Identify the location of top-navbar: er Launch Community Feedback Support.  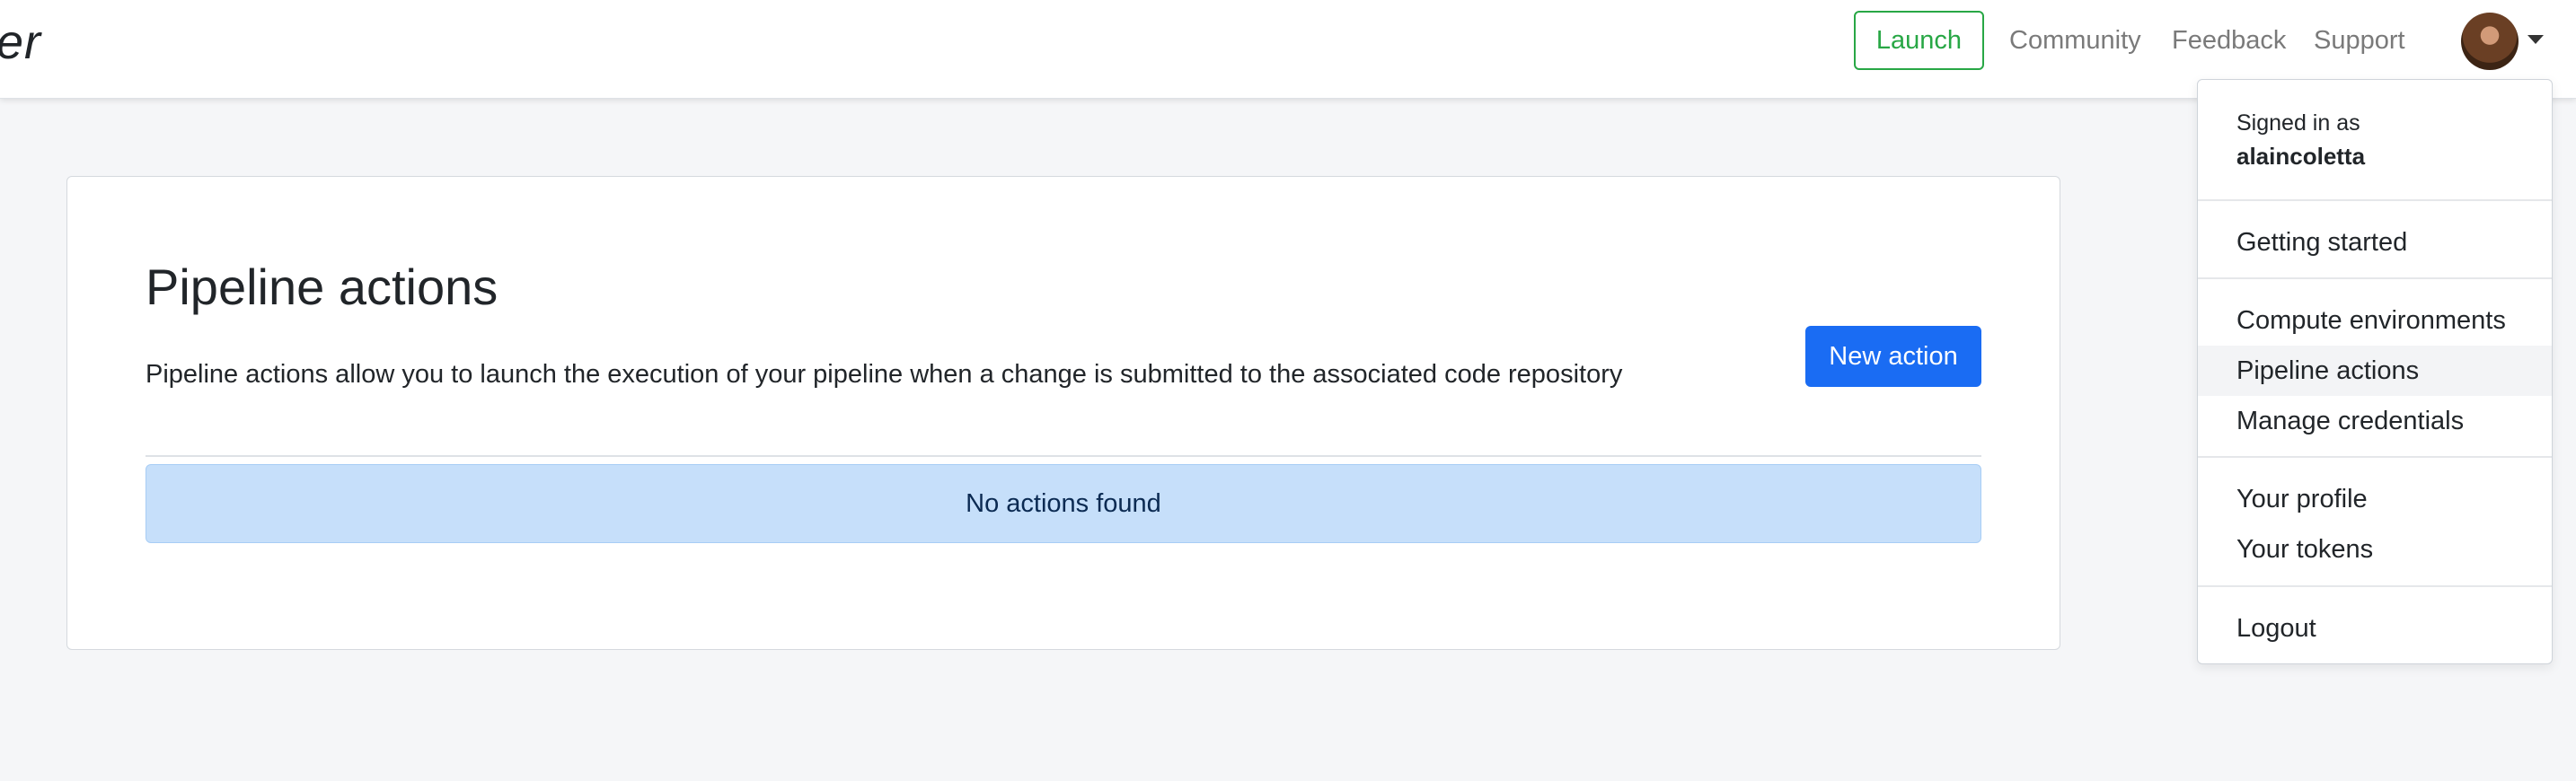
(1288, 49).